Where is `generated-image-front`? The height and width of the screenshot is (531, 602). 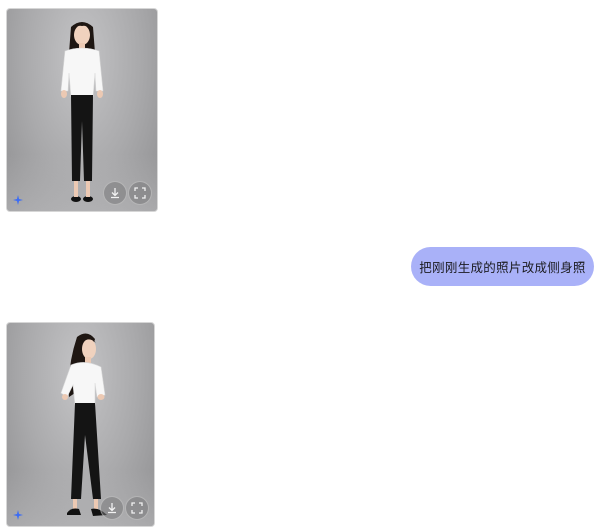
generated-image-front is located at coordinates (82, 110).